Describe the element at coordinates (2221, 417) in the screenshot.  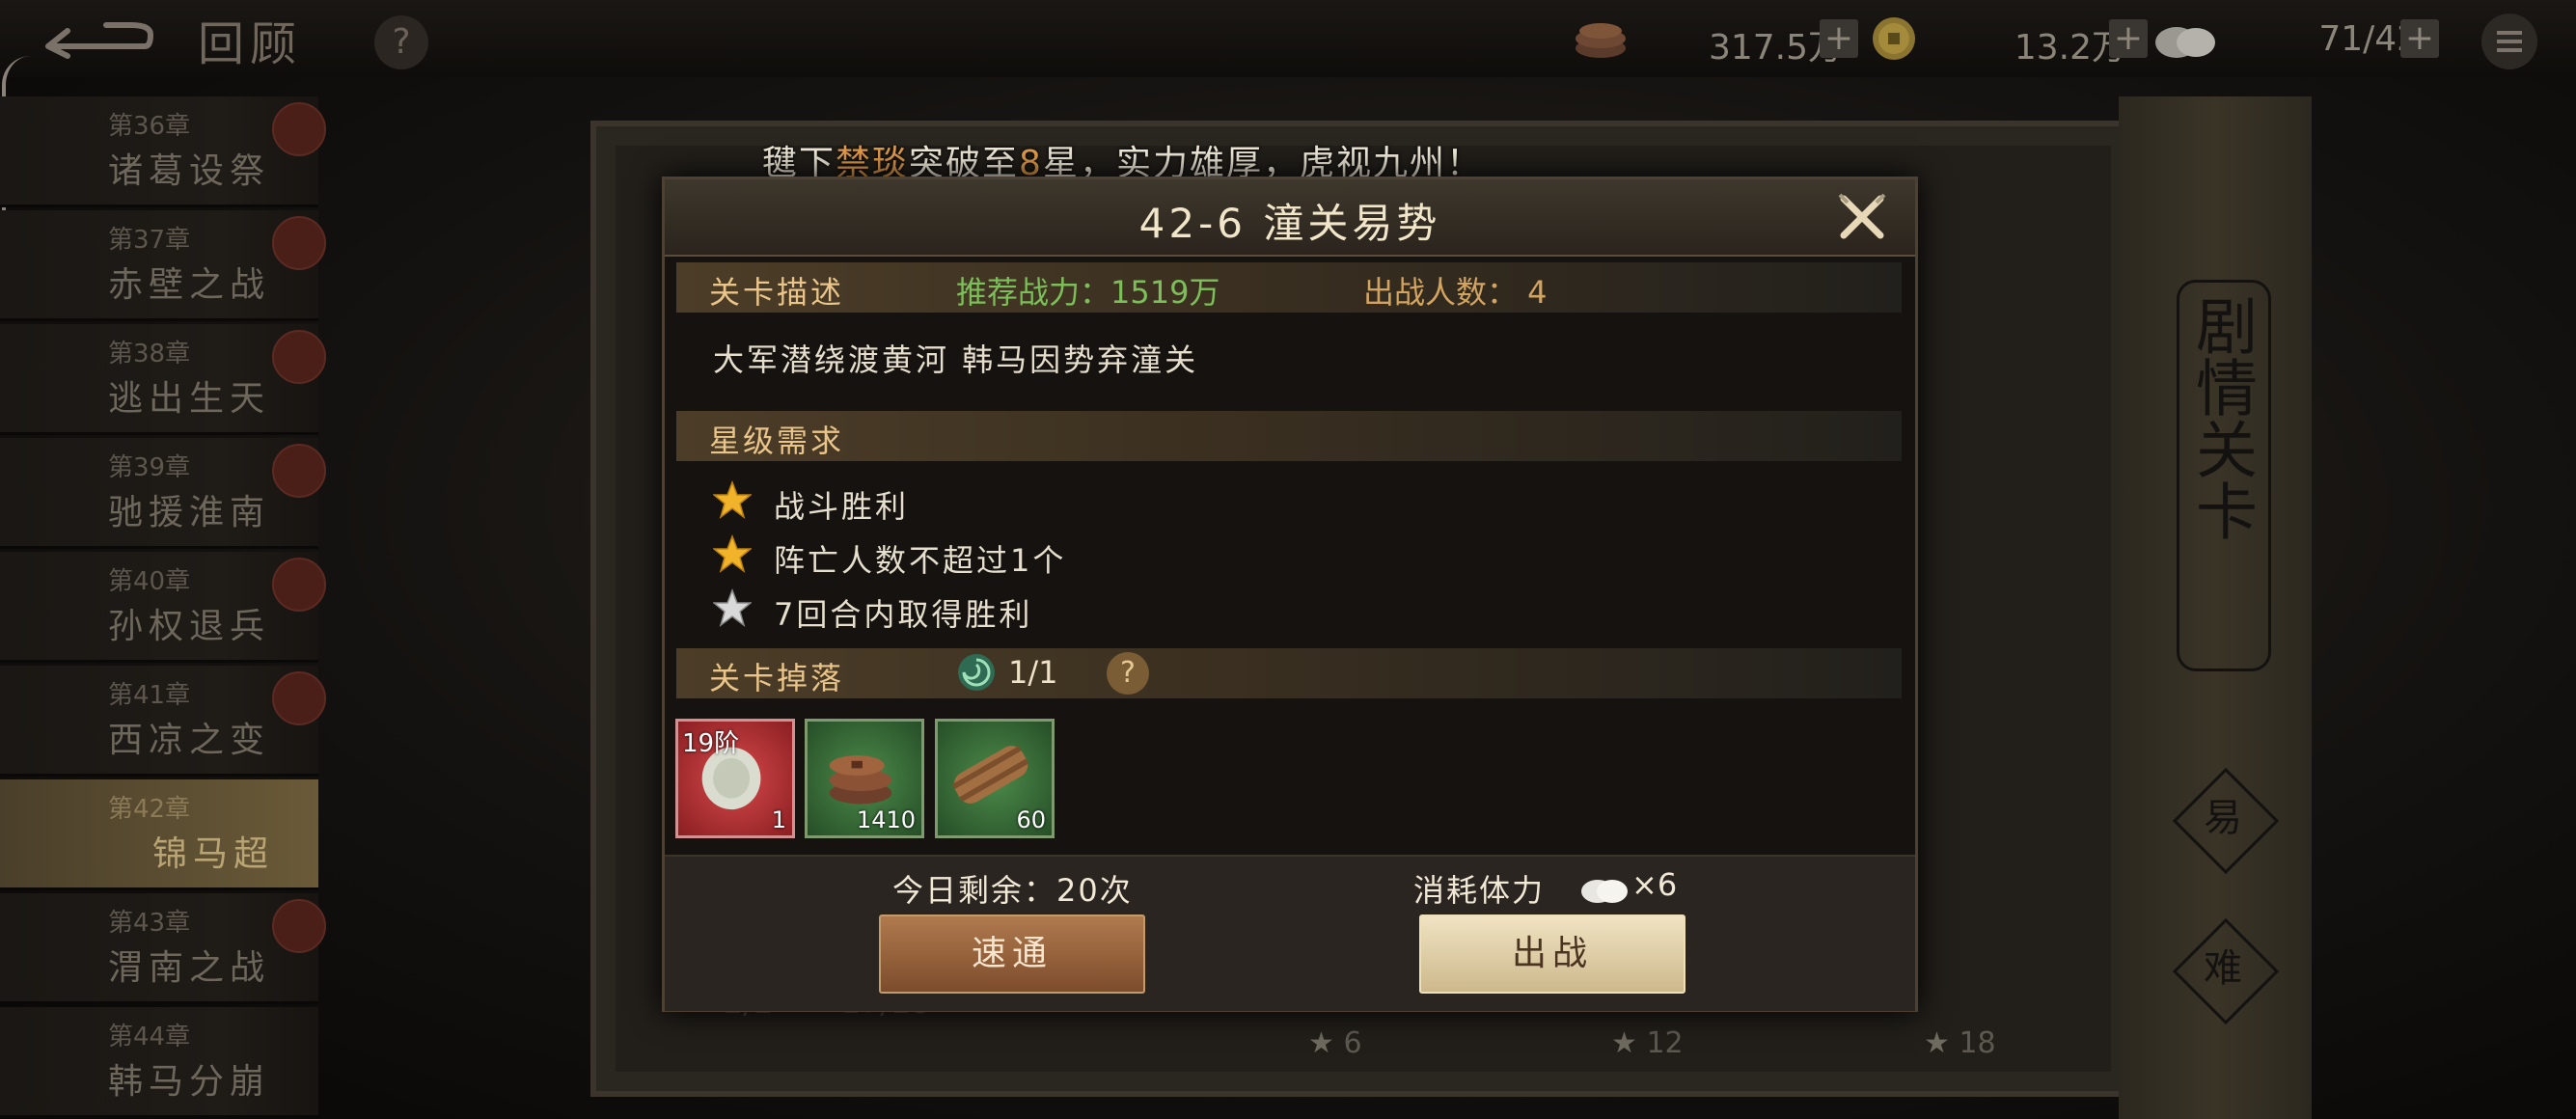
I see `scroll-title: 剧情关卡` at that location.